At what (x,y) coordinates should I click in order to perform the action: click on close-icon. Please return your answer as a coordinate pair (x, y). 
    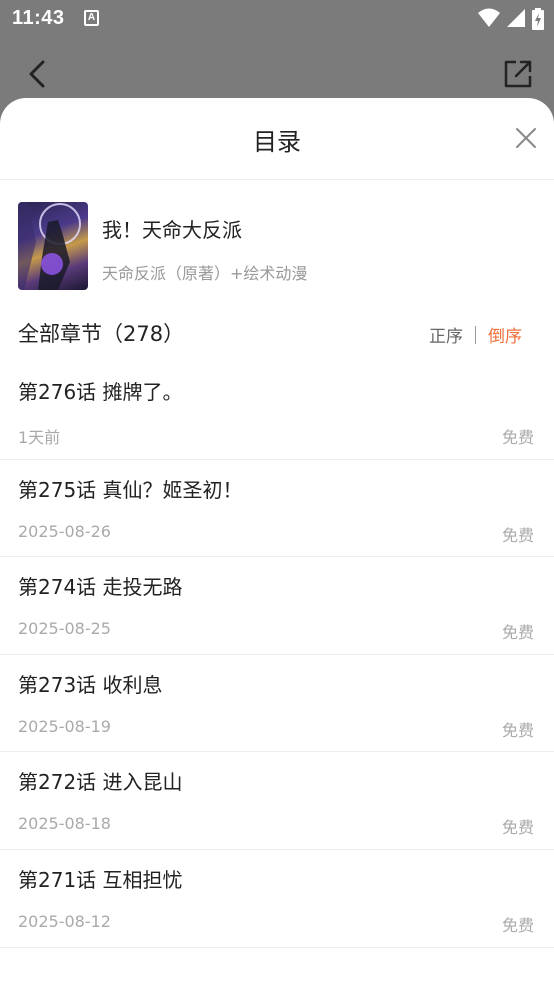
    Looking at the image, I should click on (526, 138).